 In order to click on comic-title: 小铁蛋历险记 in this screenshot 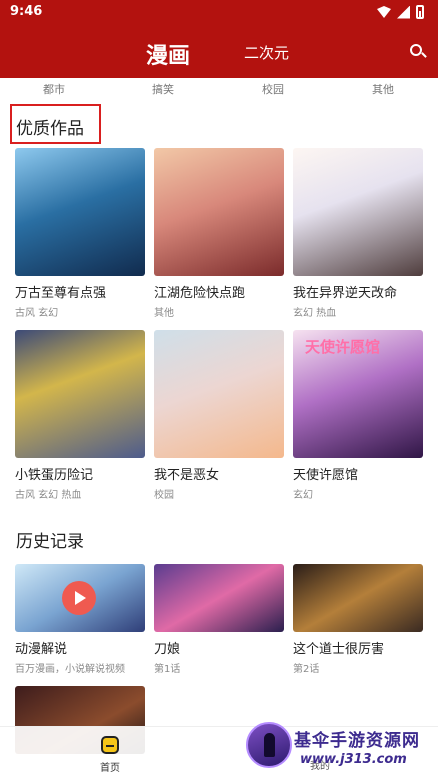, I will do `click(54, 475)`.